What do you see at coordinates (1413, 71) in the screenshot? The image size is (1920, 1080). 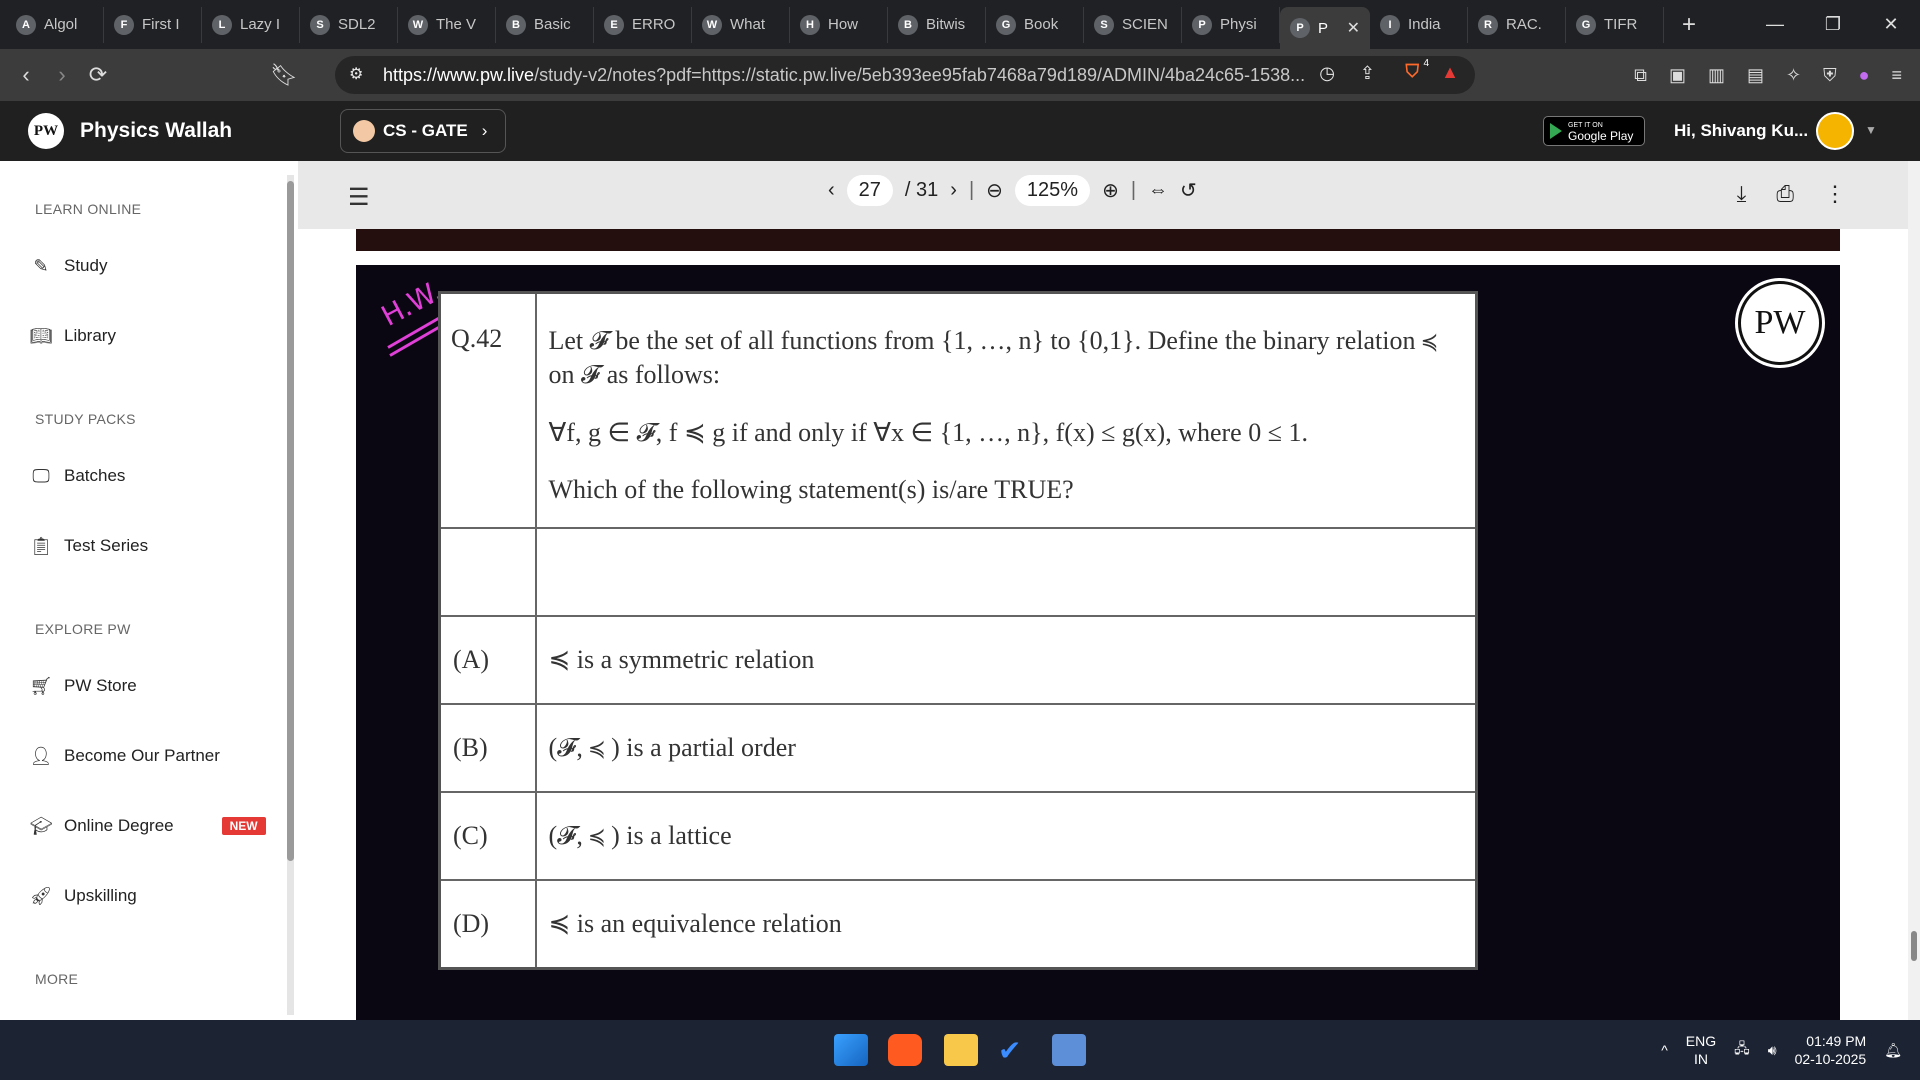 I see `brave-shield-icon: ⛉` at bounding box center [1413, 71].